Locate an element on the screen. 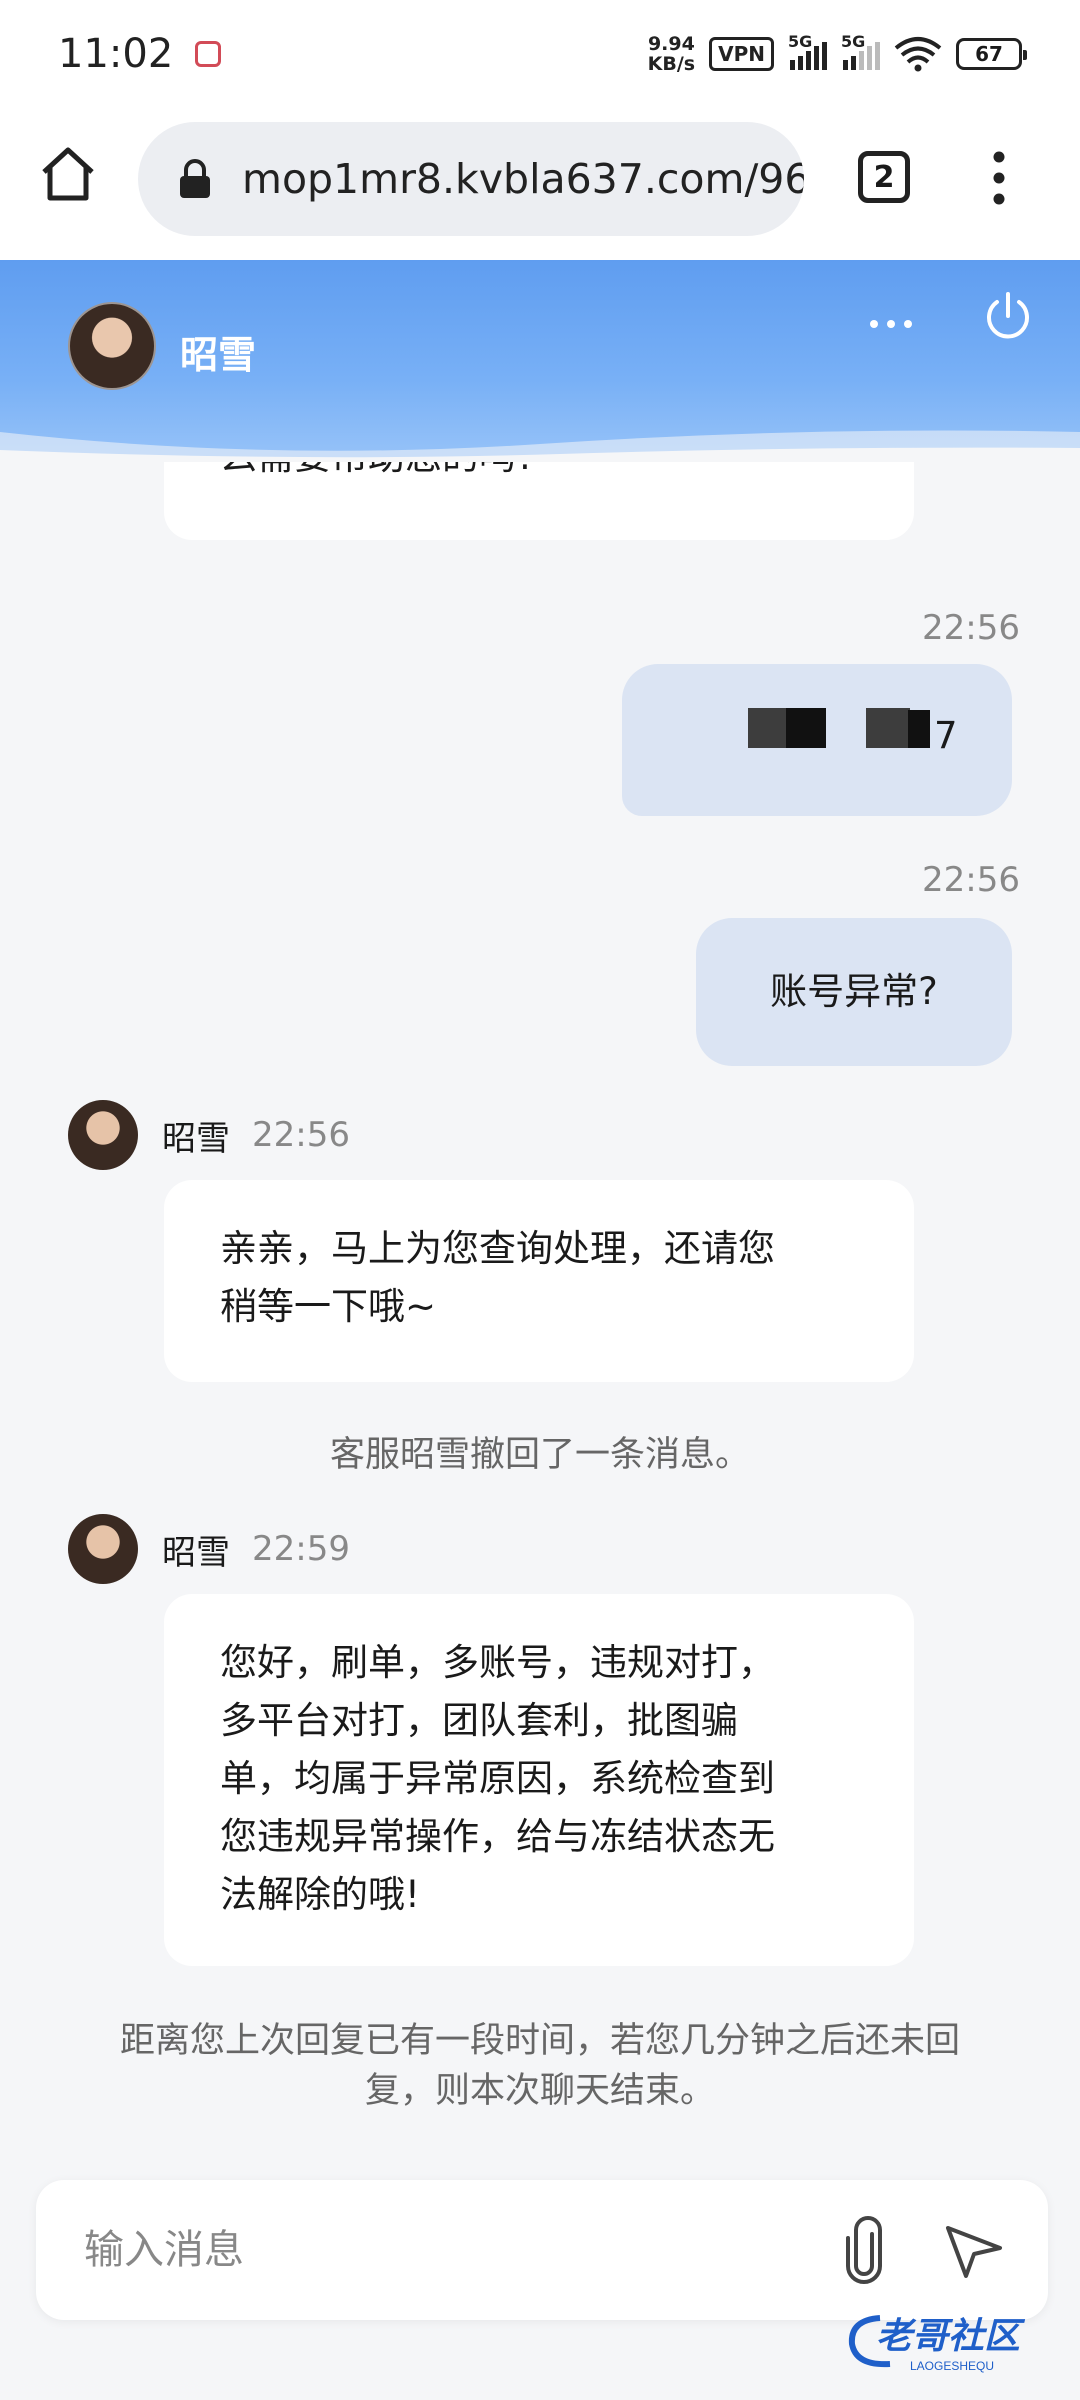  cell-signal-1-icon: 5G is located at coordinates (807, 51).